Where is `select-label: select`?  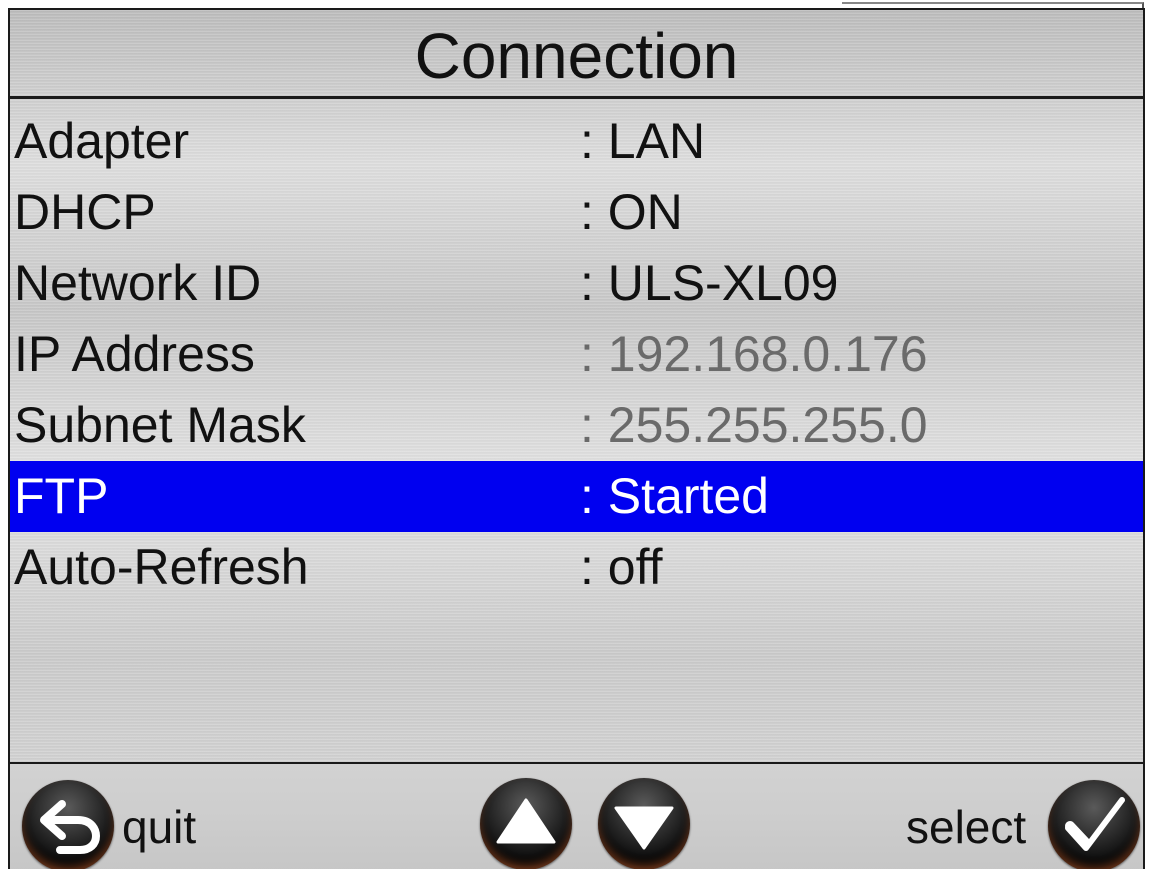
select-label: select is located at coordinates (966, 827).